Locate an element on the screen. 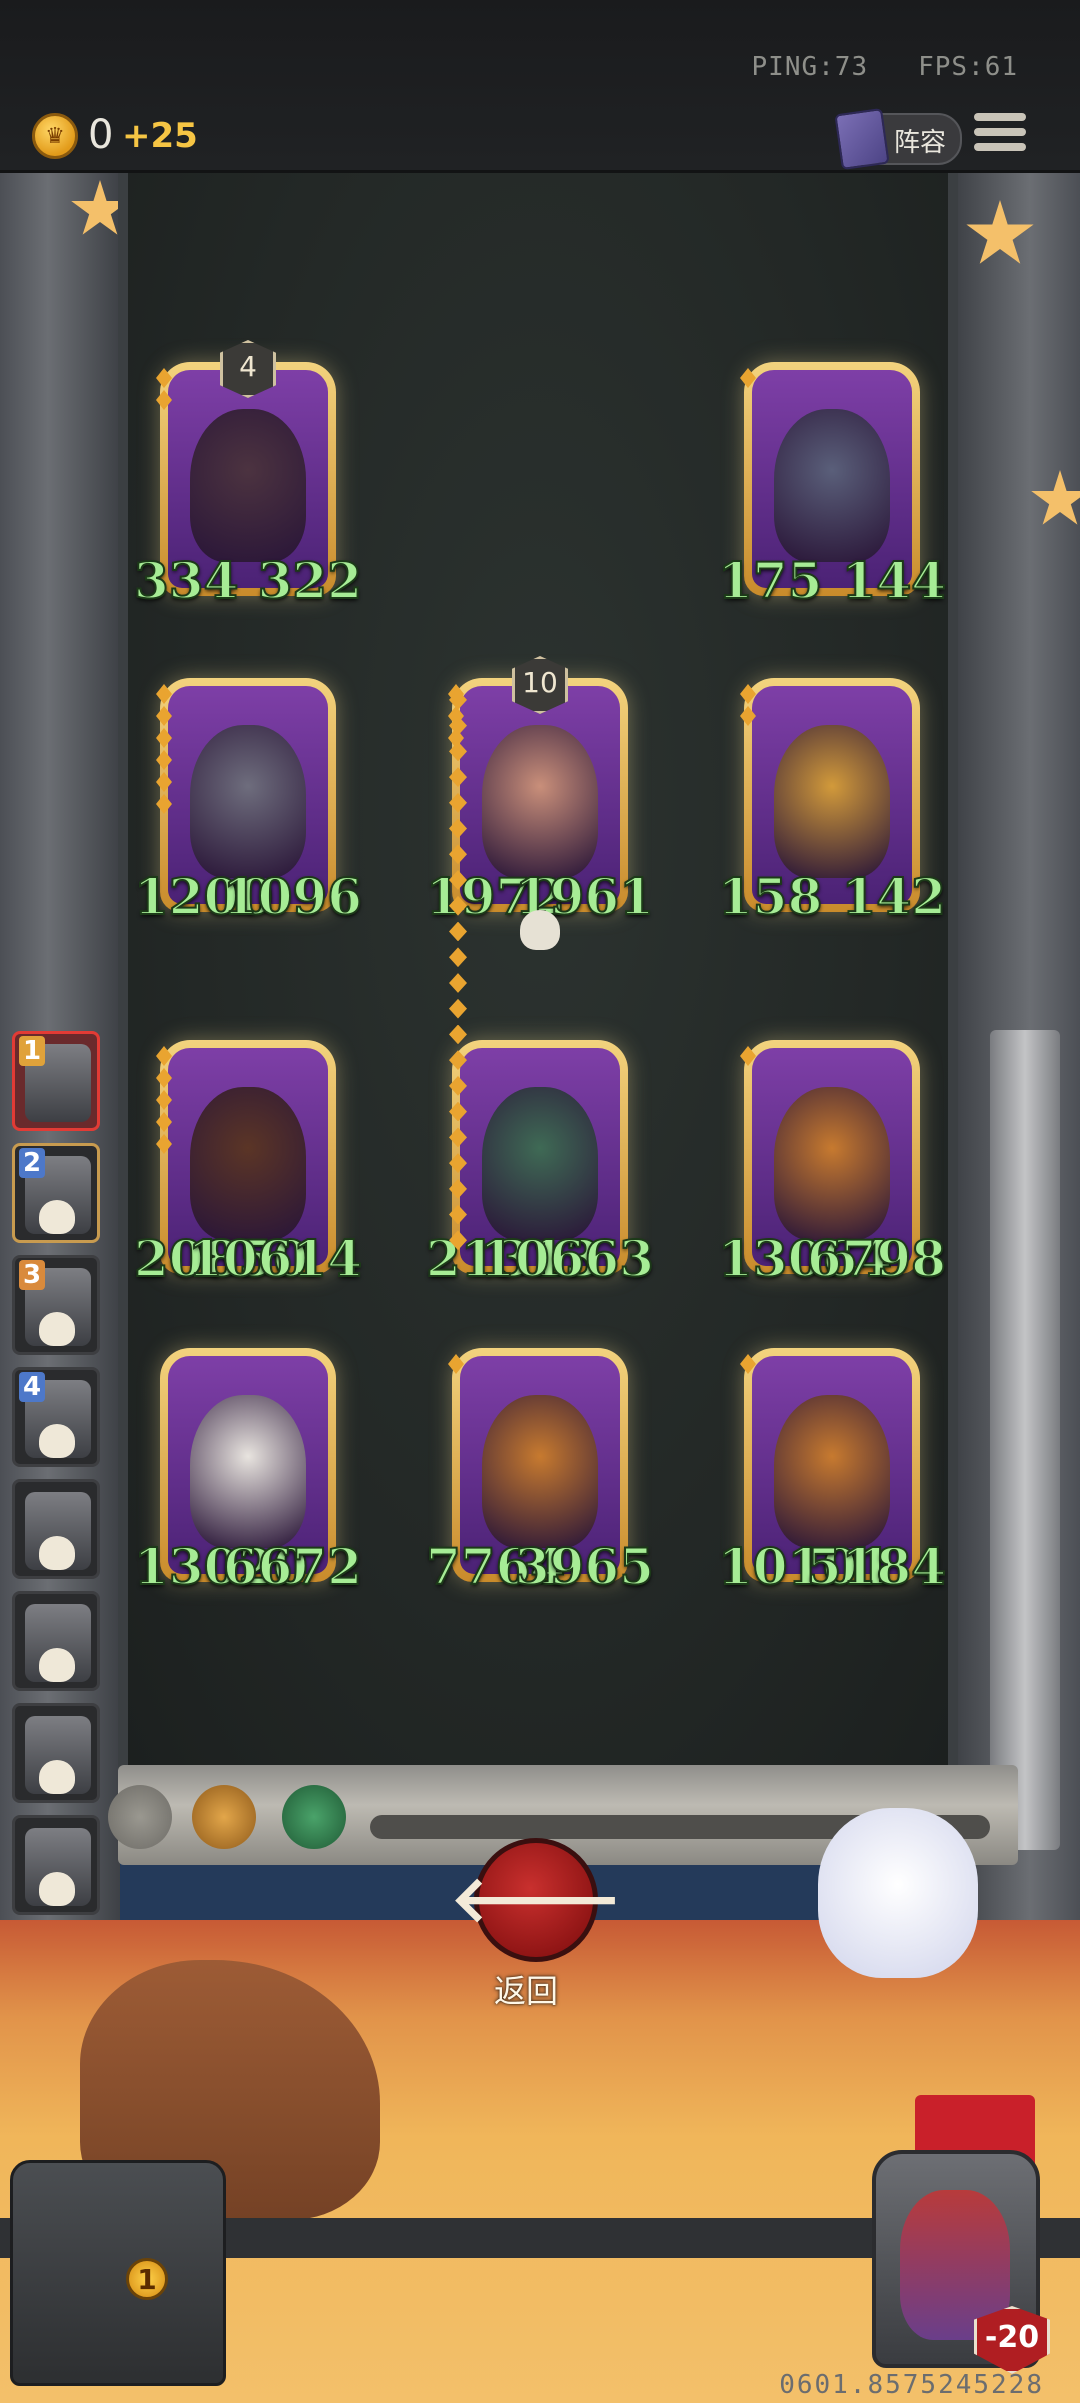 The height and width of the screenshot is (2403, 1080). player-roster: 1 2 3 4 is located at coordinates (54, 1482).